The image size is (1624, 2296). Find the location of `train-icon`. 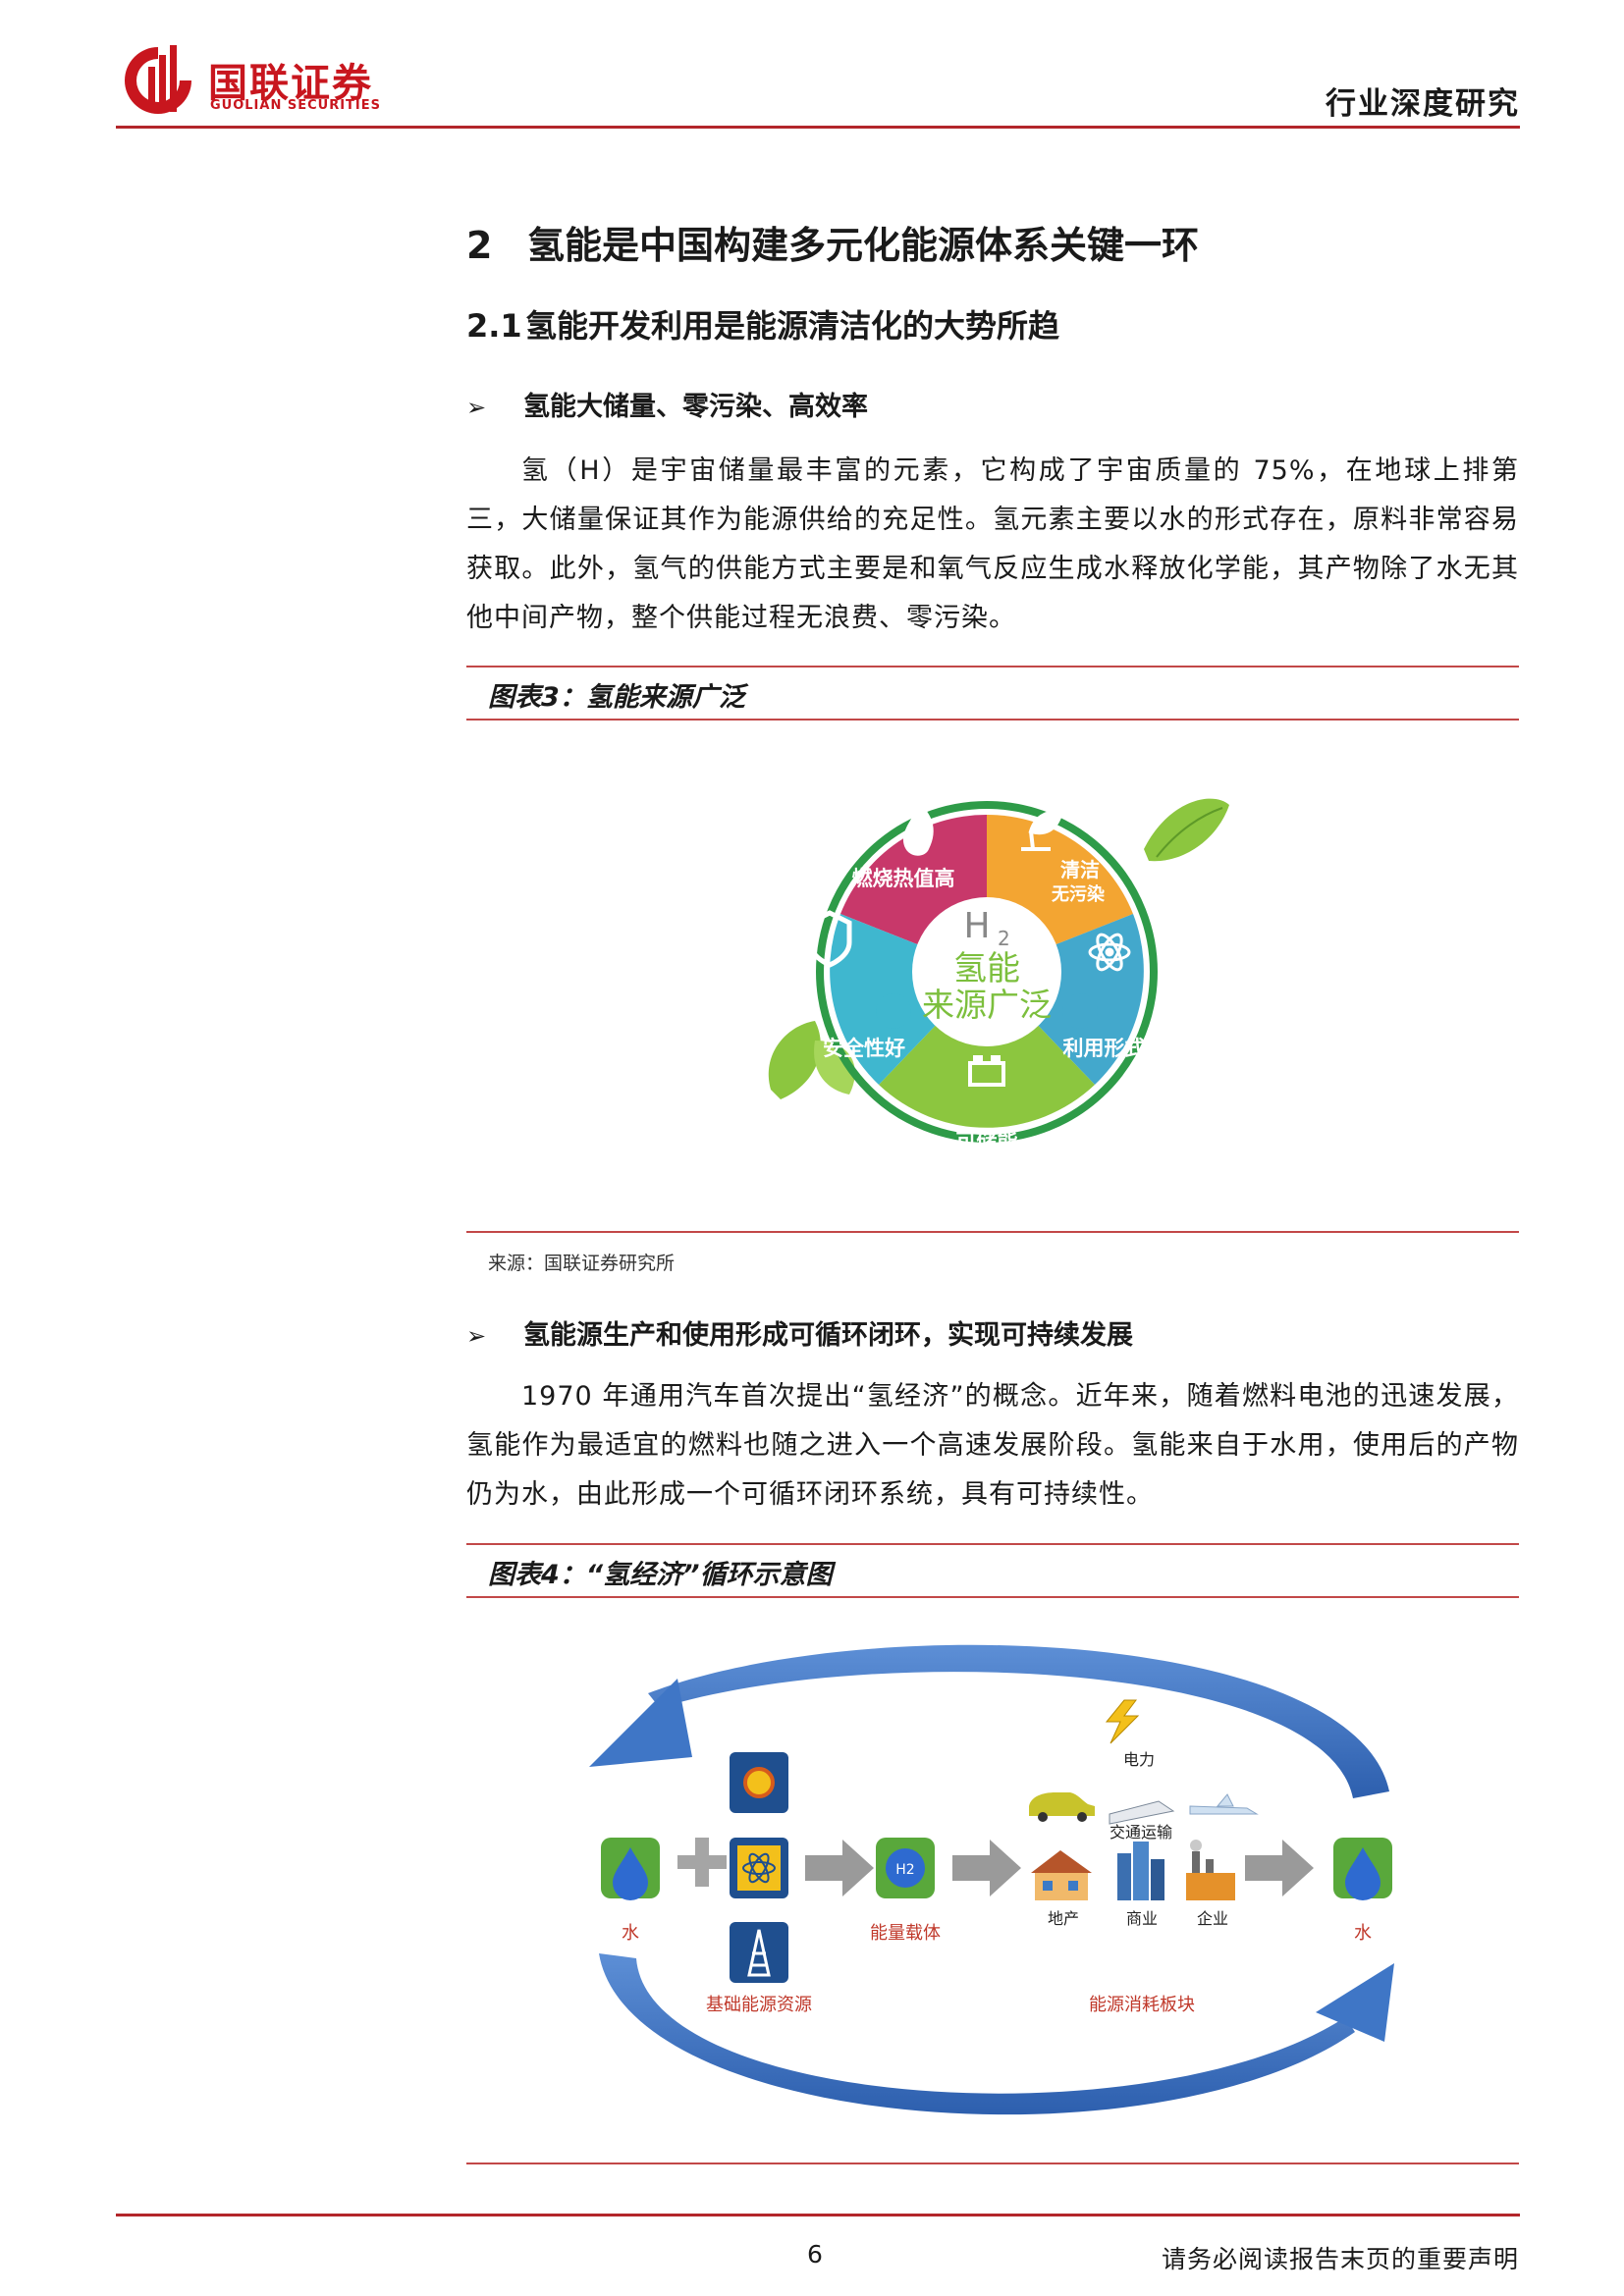

train-icon is located at coordinates (1142, 1813).